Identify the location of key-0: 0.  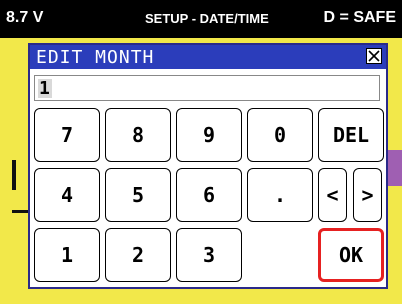
(280, 135).